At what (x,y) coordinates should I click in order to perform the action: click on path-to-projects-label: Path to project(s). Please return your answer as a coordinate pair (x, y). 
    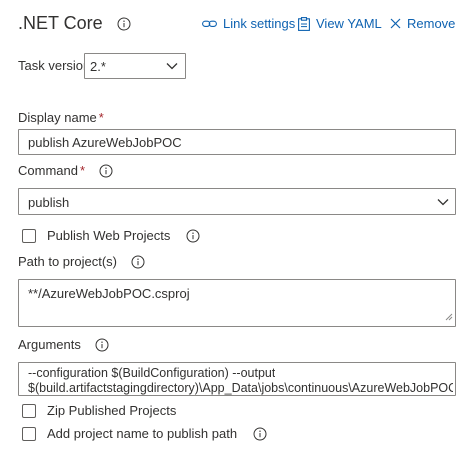
    Looking at the image, I should click on (81, 261).